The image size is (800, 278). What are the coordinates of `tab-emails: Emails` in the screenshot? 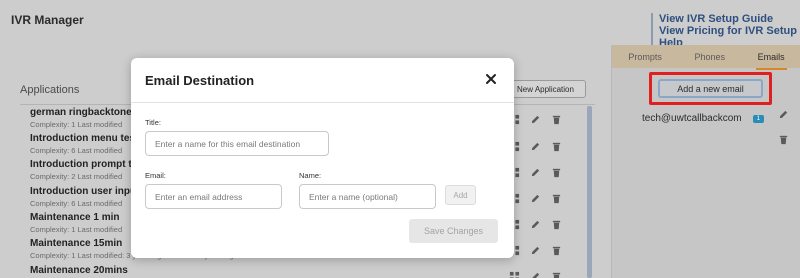 It's located at (771, 59).